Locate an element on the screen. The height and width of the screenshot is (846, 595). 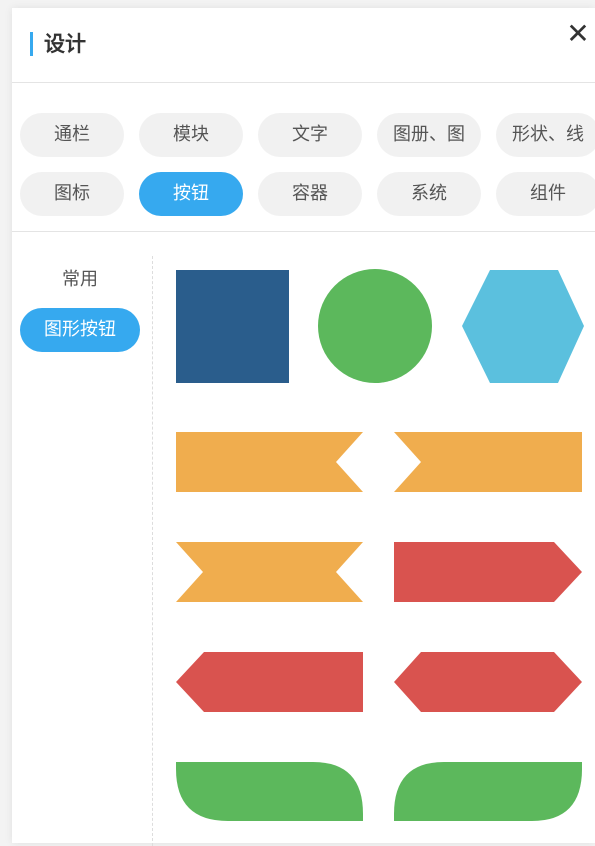
circle-button-shape is located at coordinates (375, 326).